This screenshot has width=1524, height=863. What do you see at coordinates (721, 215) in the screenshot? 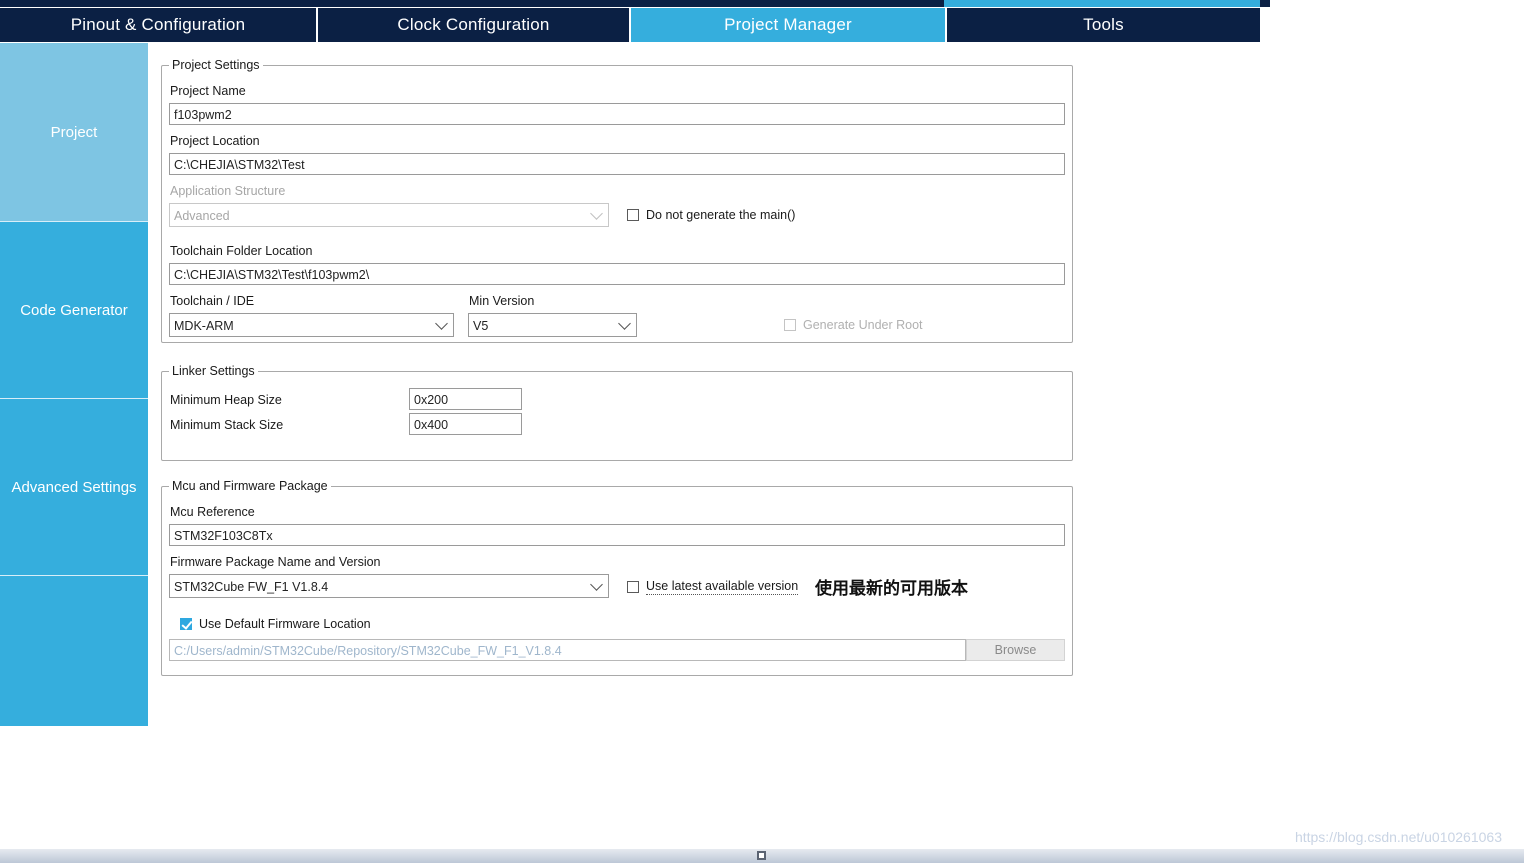
I see `do-not-generate-main-label: Do not generate the main()` at bounding box center [721, 215].